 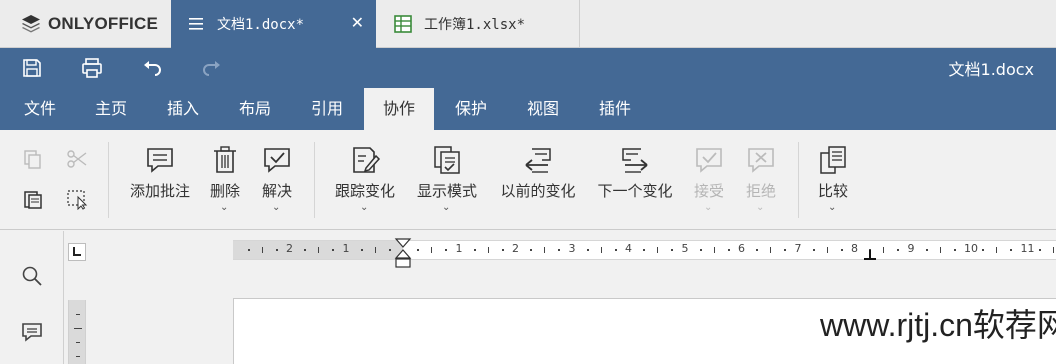 I want to click on add-comment-button: 添加批注, so click(x=160, y=180).